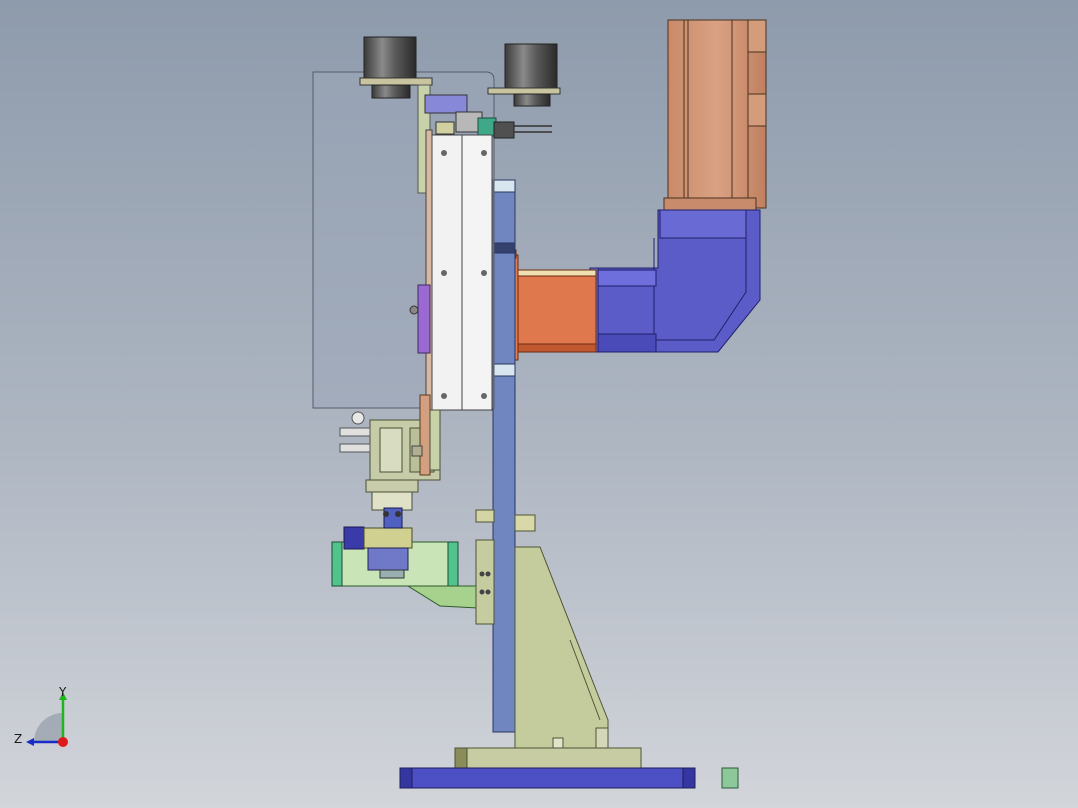  What do you see at coordinates (63, 692) in the screenshot?
I see `y-axis-label: Y` at bounding box center [63, 692].